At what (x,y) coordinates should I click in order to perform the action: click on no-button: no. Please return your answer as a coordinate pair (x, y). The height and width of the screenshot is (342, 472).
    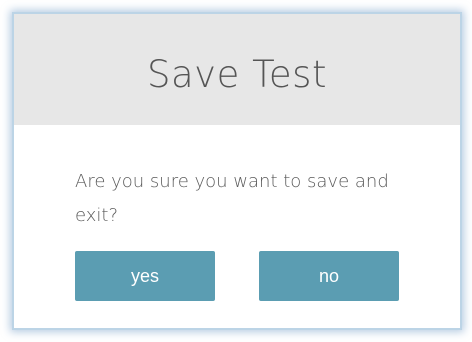
    Looking at the image, I should click on (329, 276).